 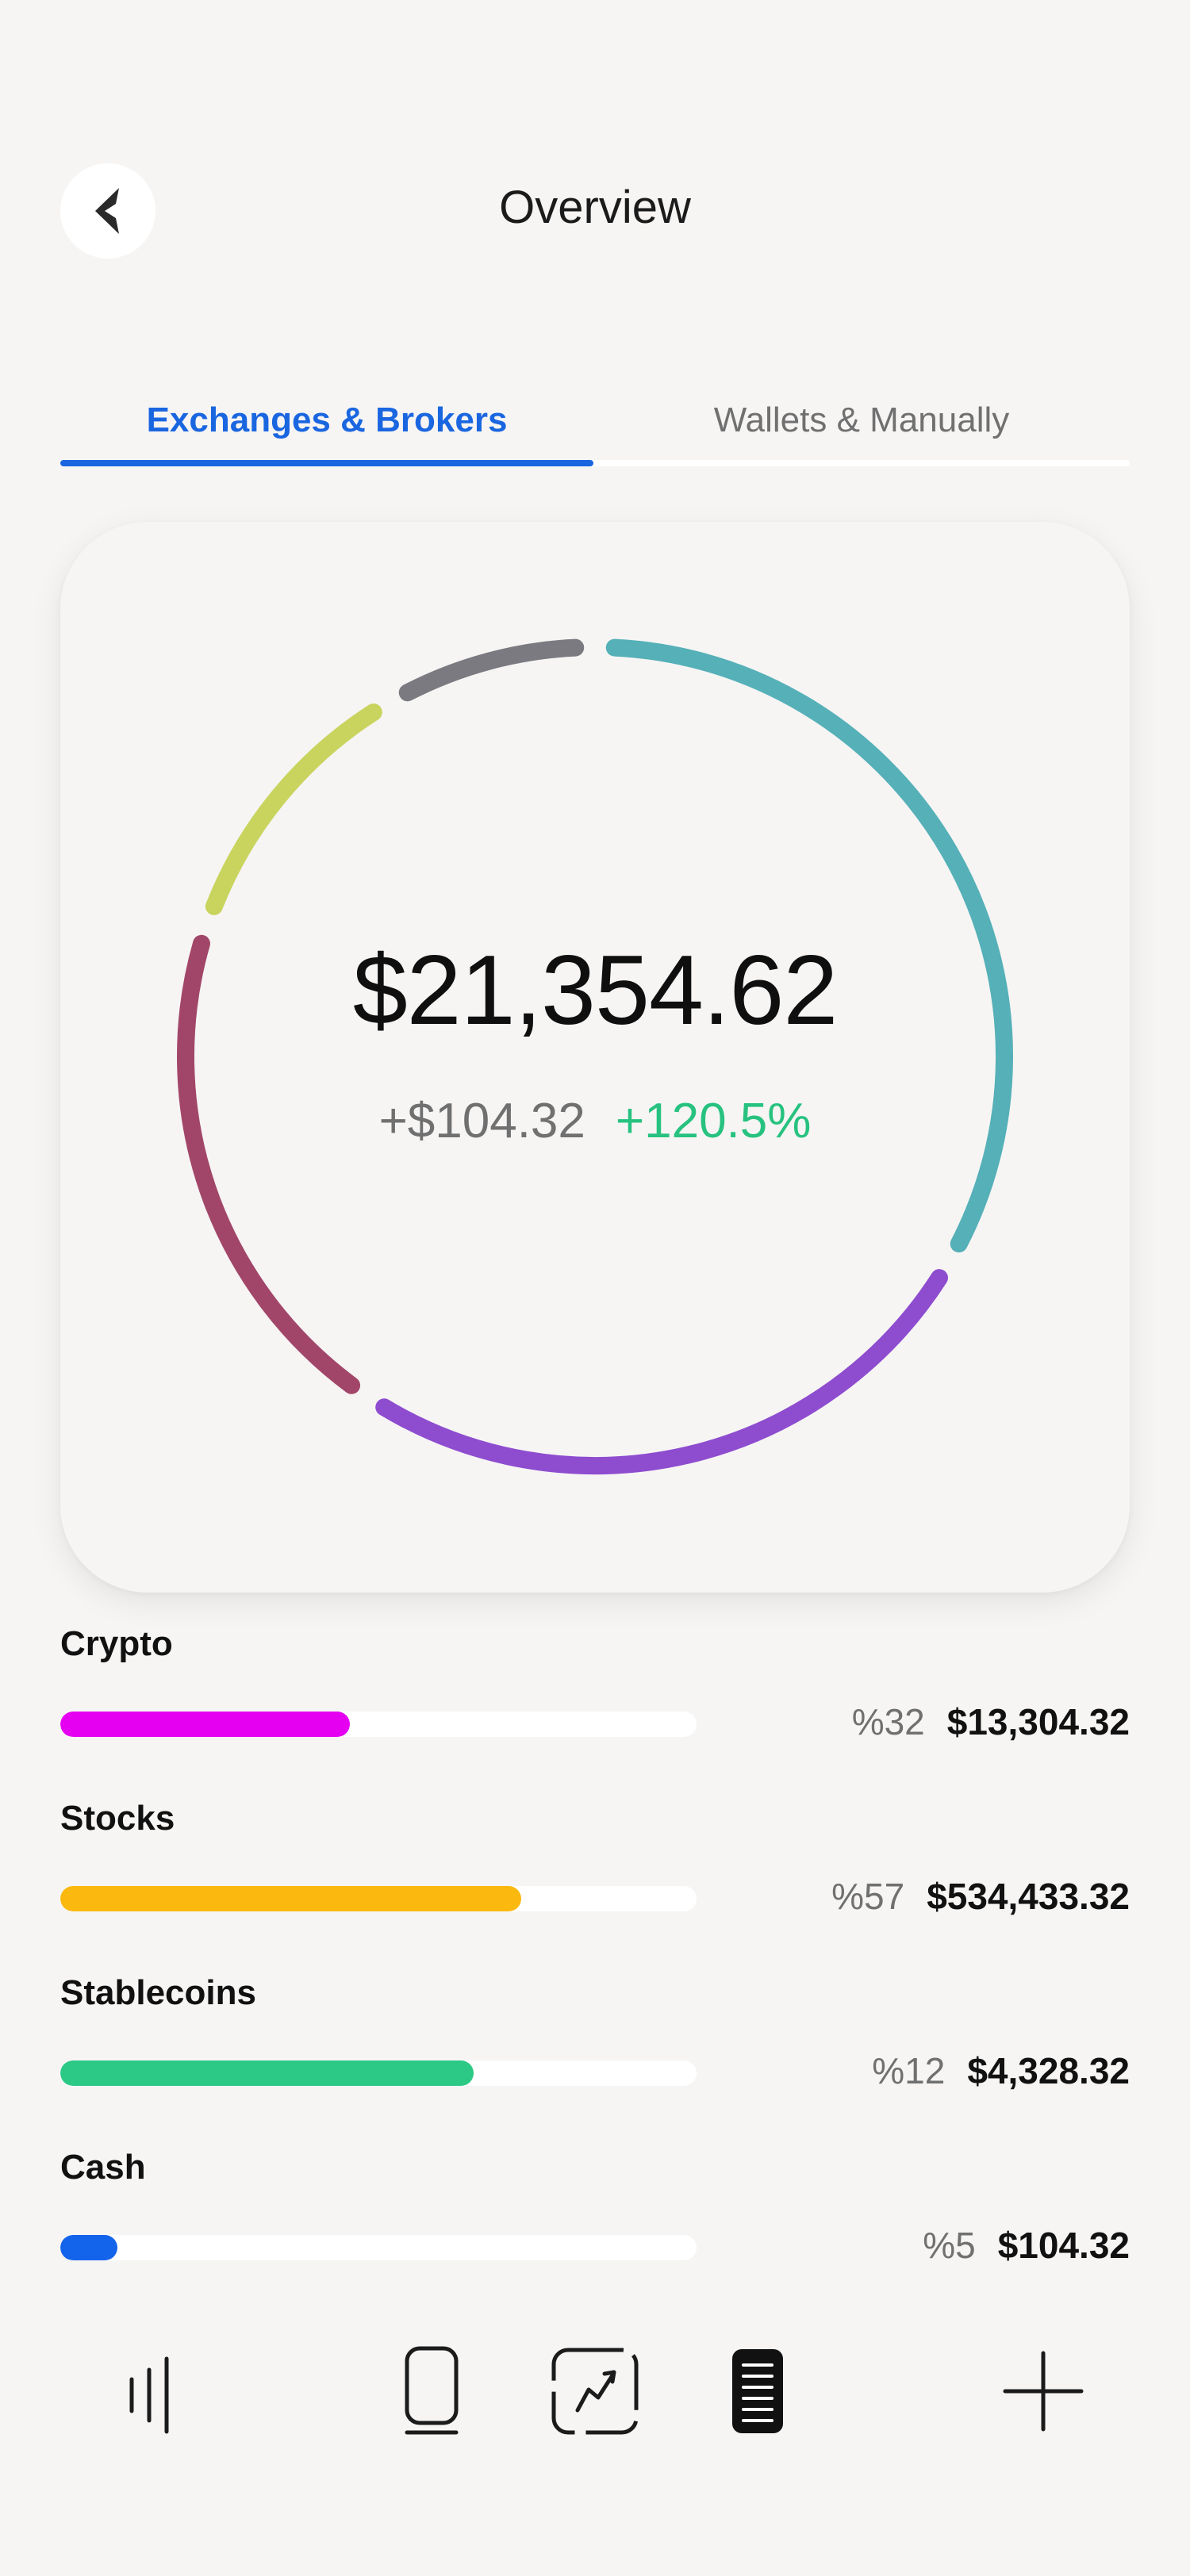 What do you see at coordinates (1038, 1721) in the screenshot?
I see `asset-amount: $13,304.32` at bounding box center [1038, 1721].